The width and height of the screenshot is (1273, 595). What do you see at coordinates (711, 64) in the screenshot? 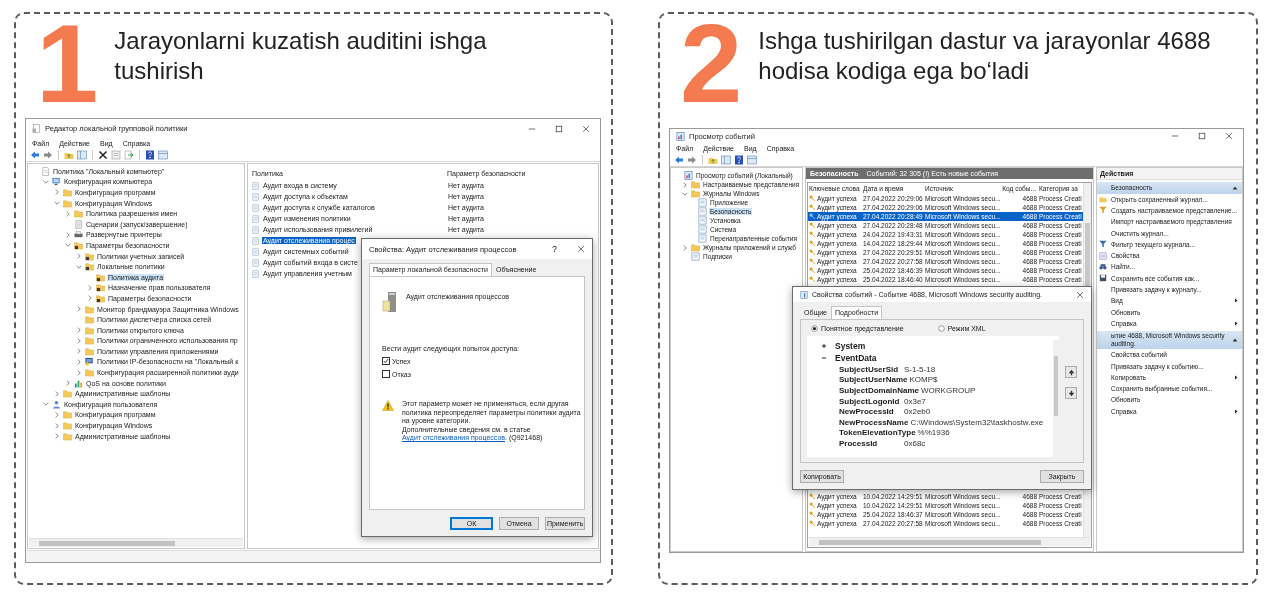
I see `step-number: 2` at bounding box center [711, 64].